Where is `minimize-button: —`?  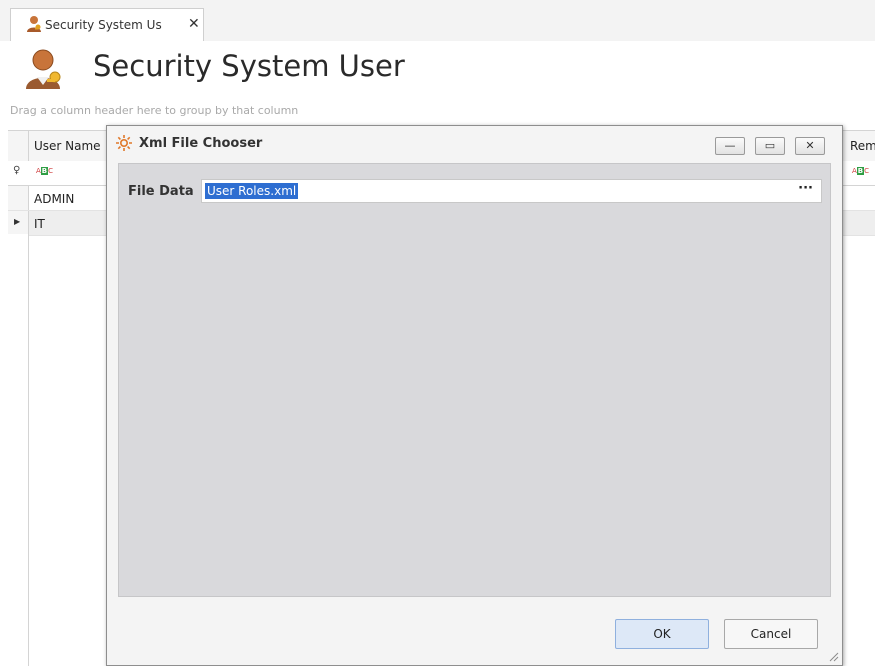 minimize-button: — is located at coordinates (730, 146).